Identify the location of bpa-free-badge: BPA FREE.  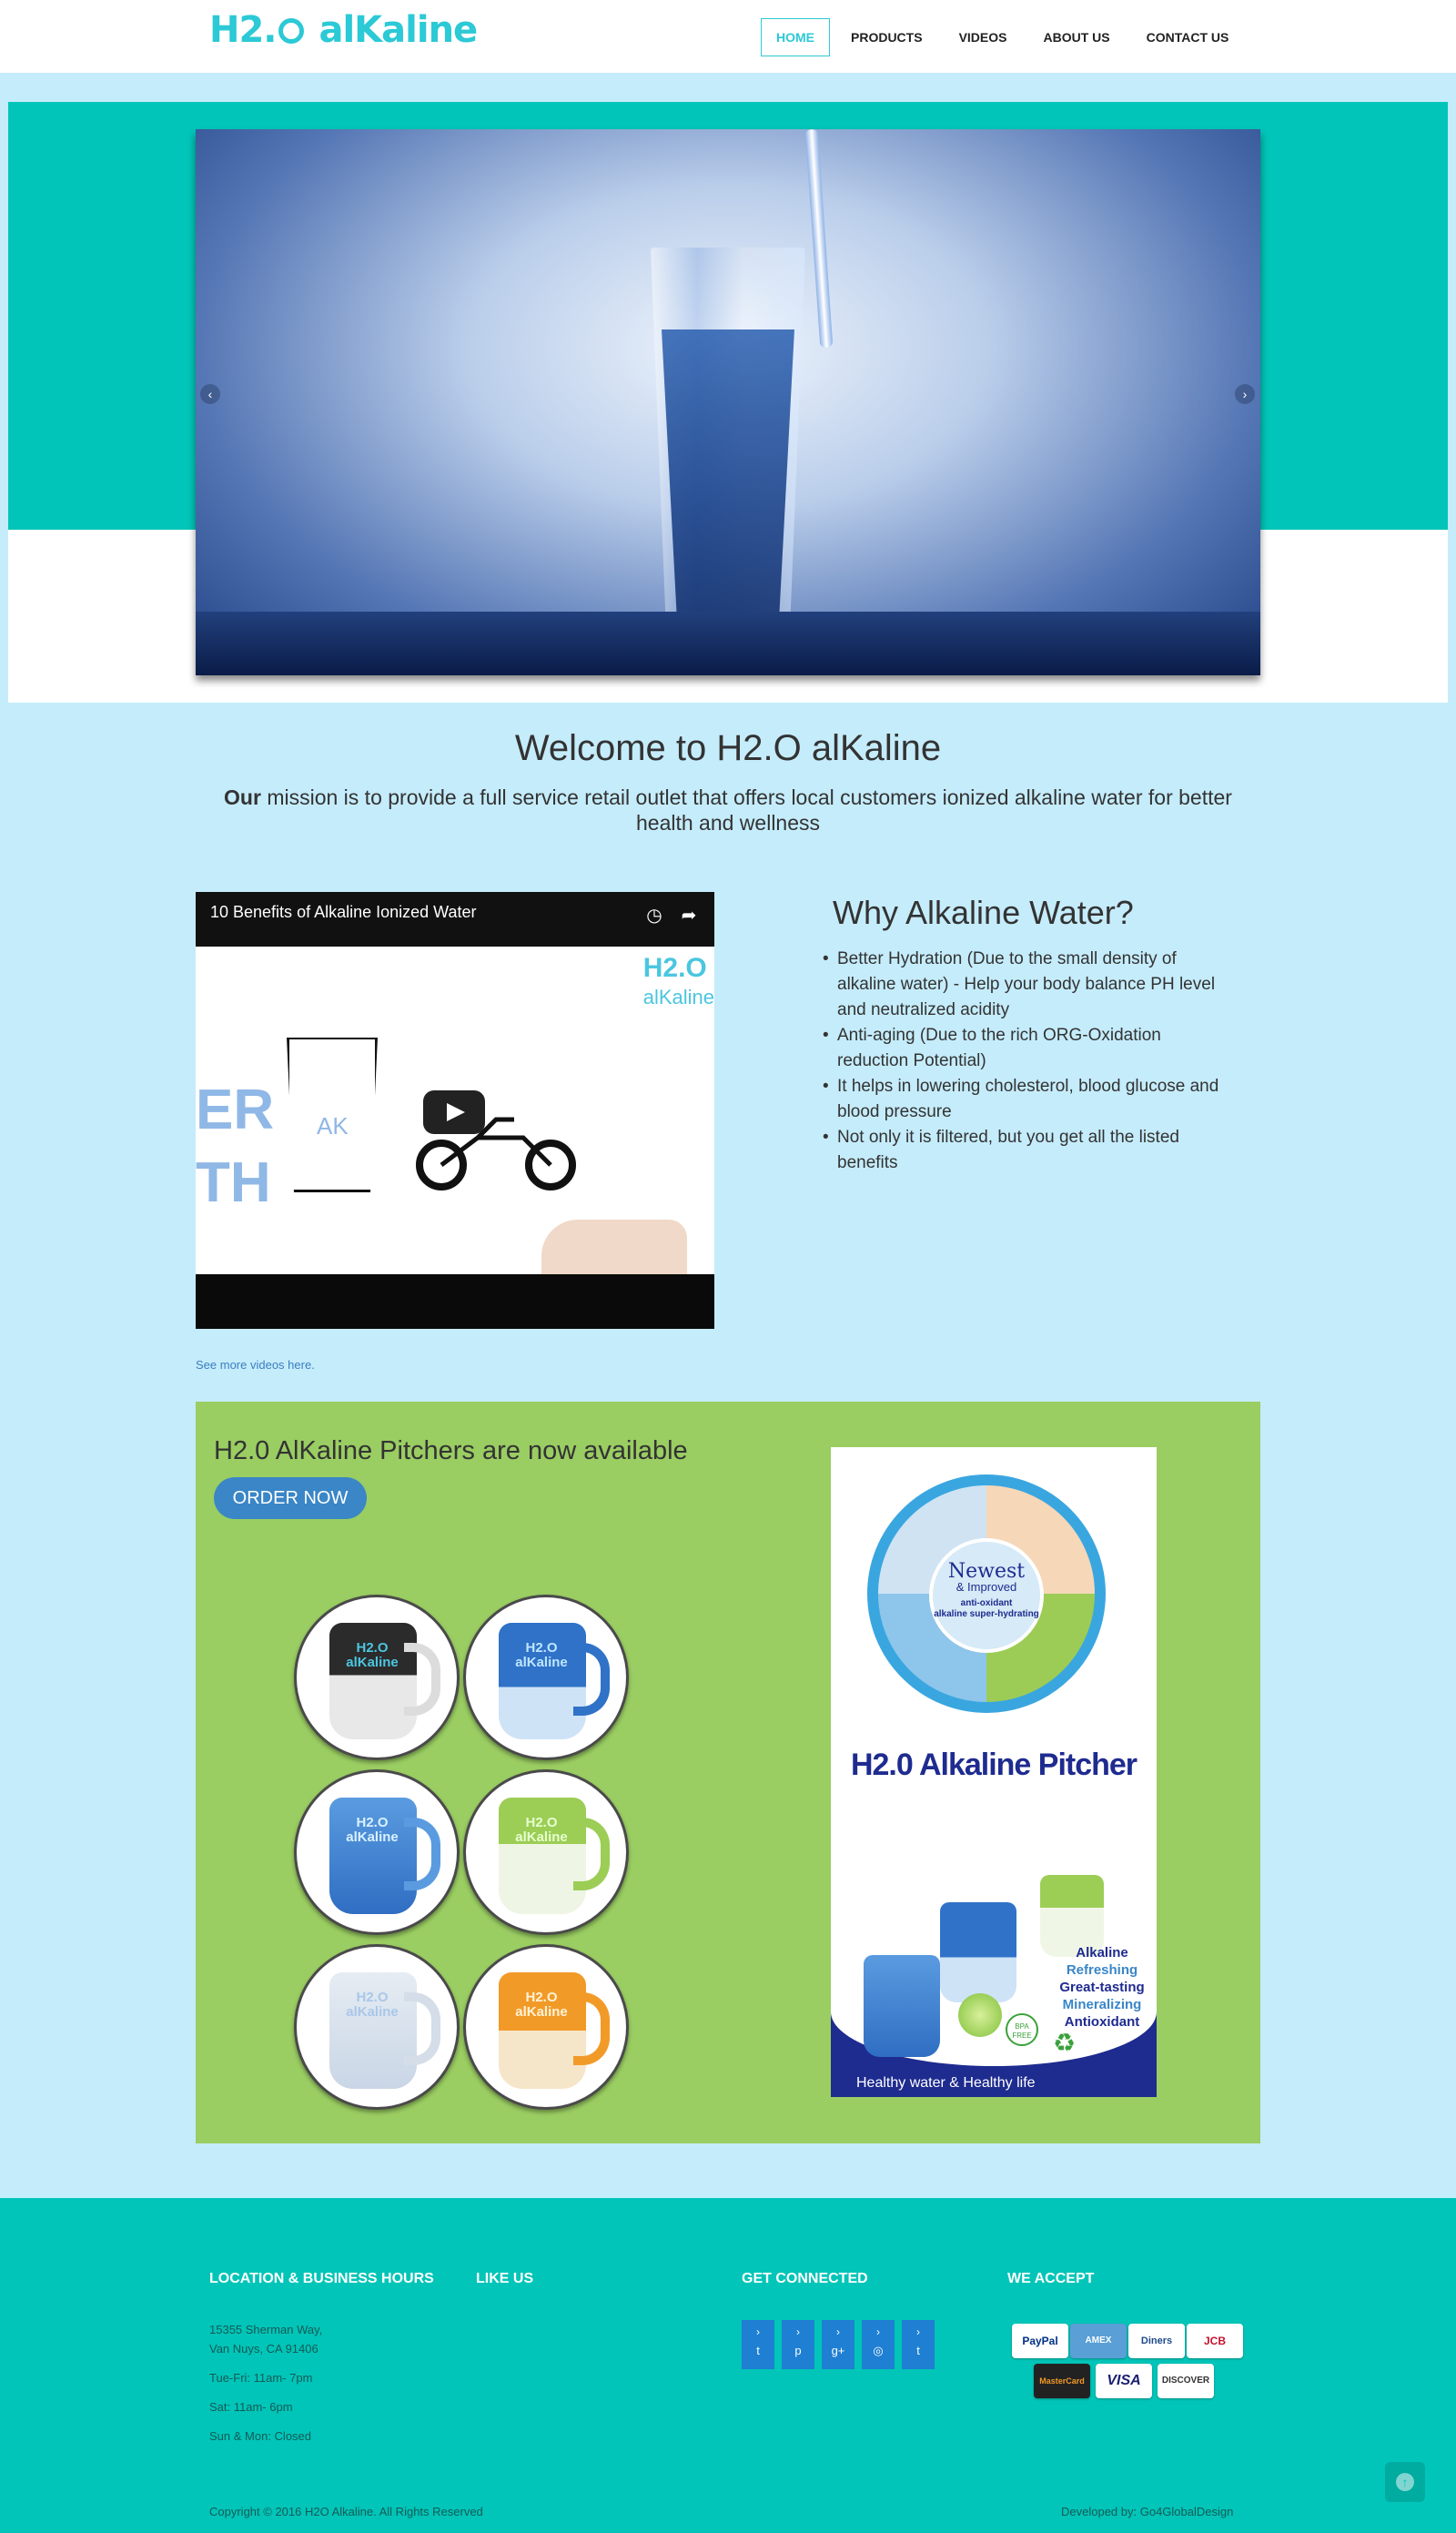
(1022, 2029).